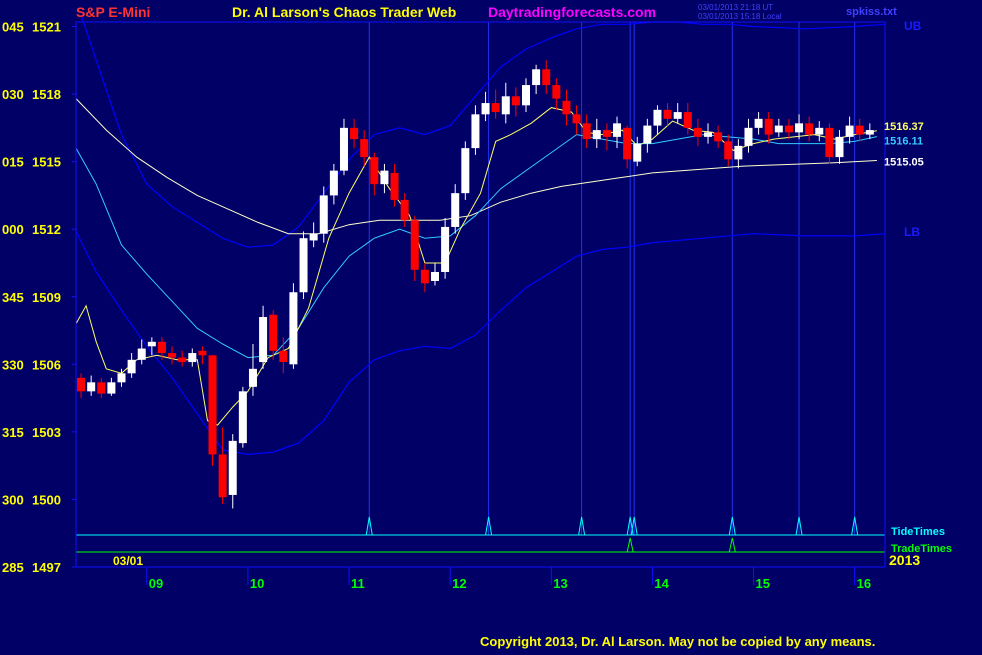  I want to click on last-price-label: 1516.37, so click(904, 127).